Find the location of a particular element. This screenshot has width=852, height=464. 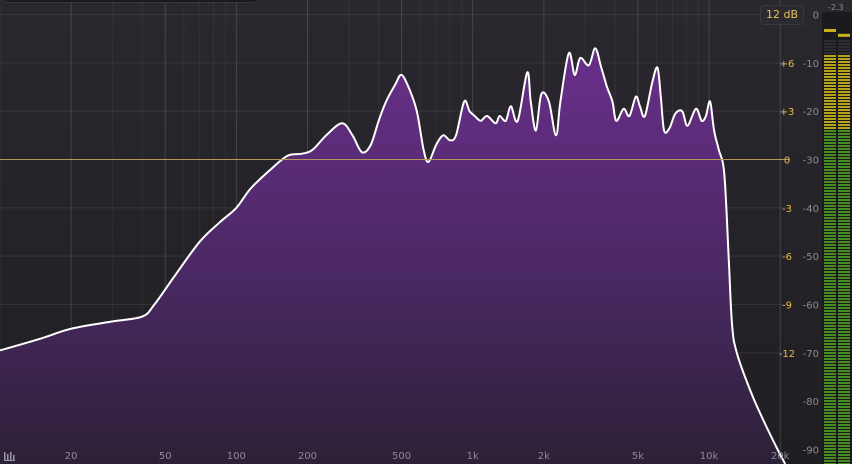

eq-gain-tick-label: +3 is located at coordinates (787, 112).